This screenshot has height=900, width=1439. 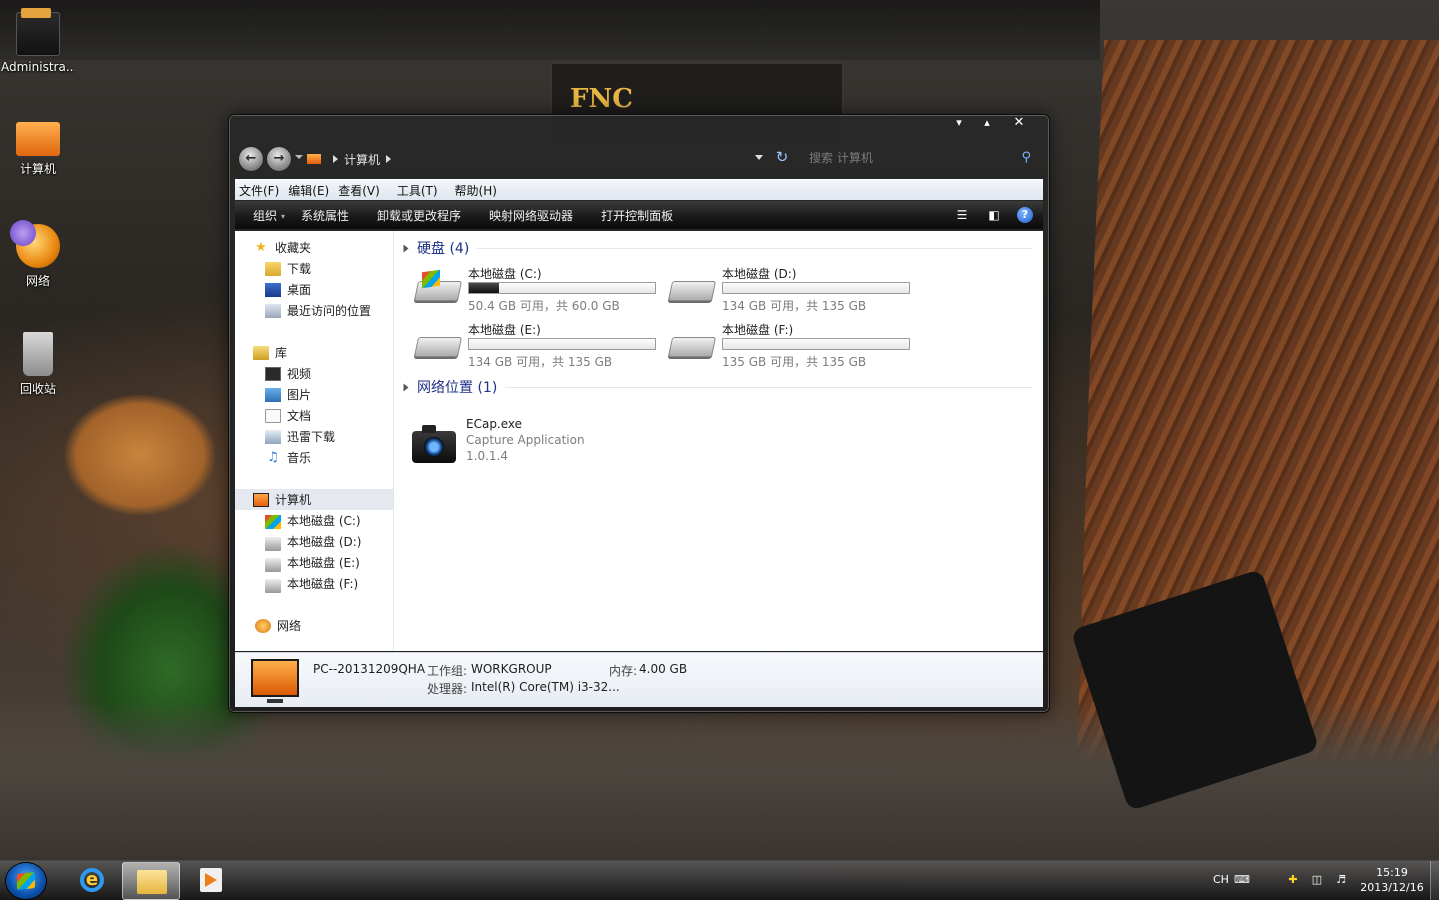 I want to click on menu-edit: 编辑(E), so click(x=309, y=190).